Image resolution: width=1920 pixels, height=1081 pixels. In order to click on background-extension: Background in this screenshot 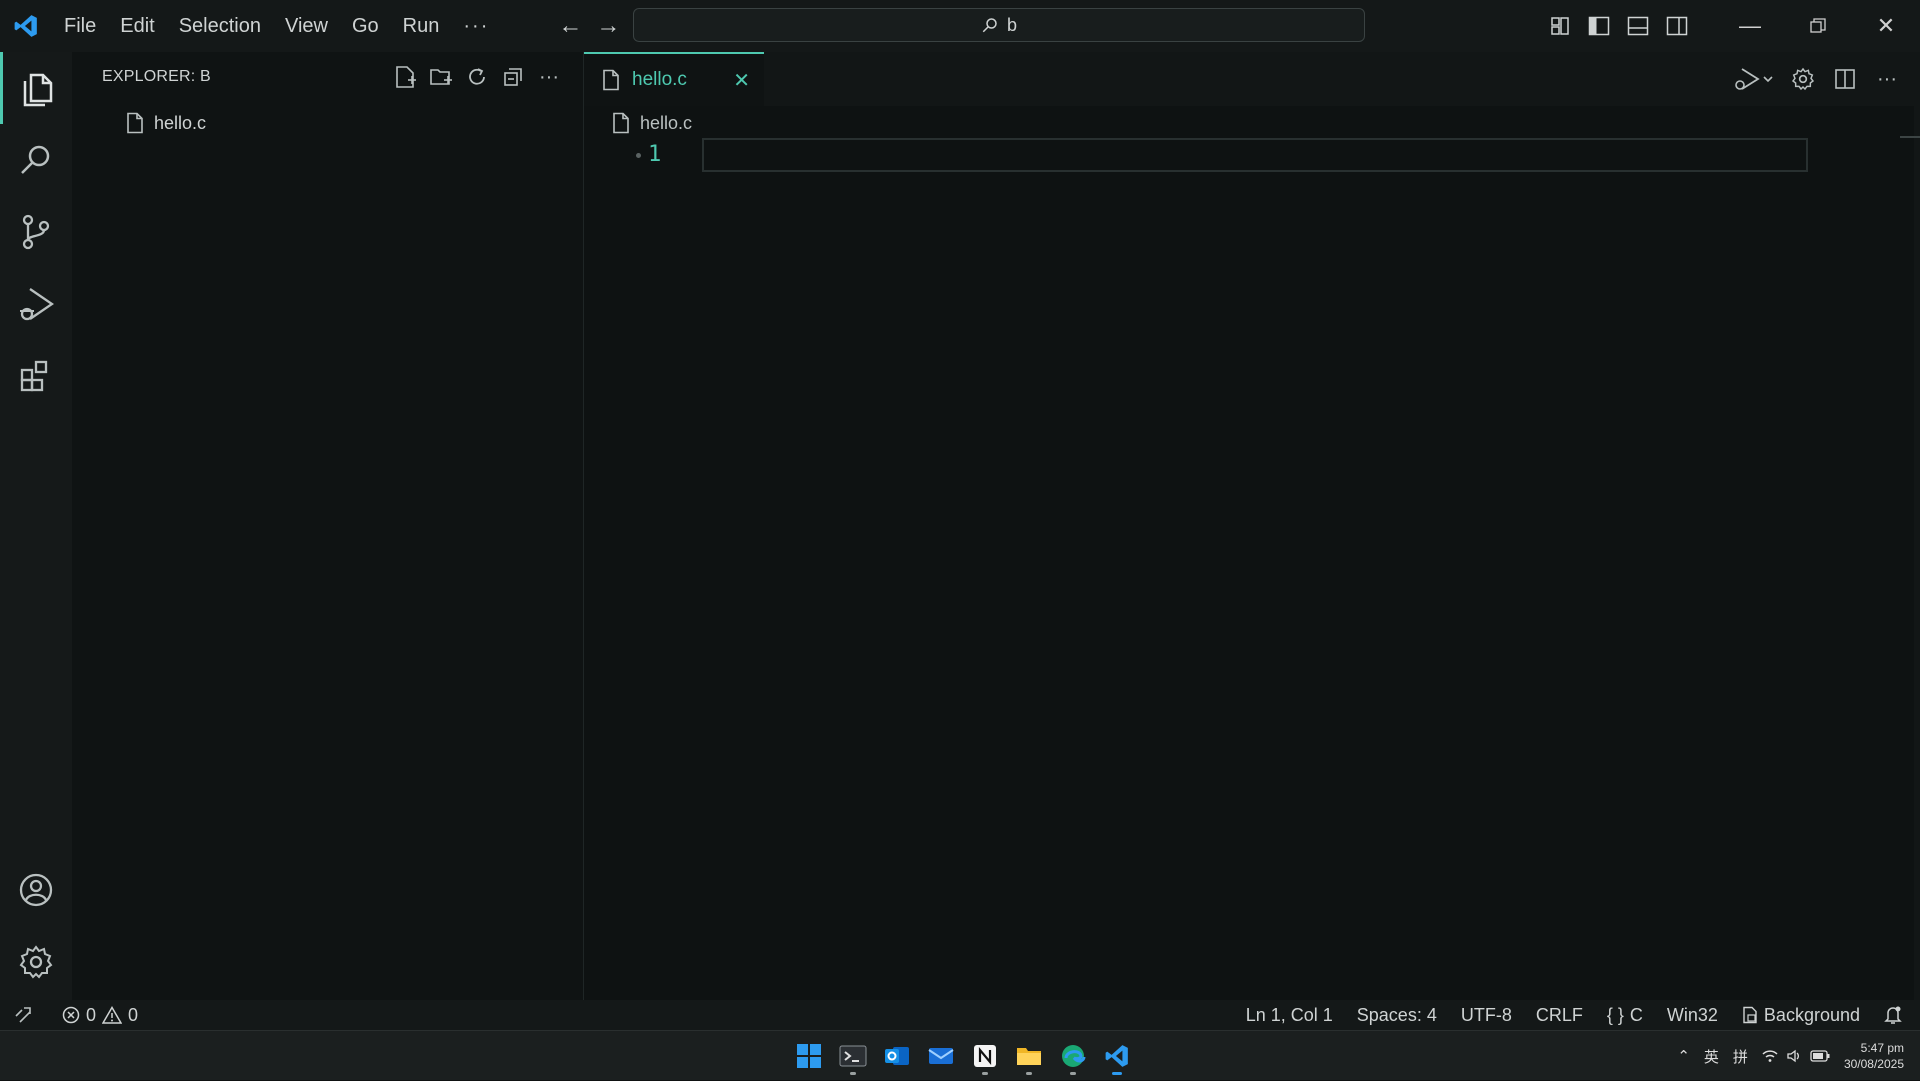, I will do `click(1801, 1015)`.